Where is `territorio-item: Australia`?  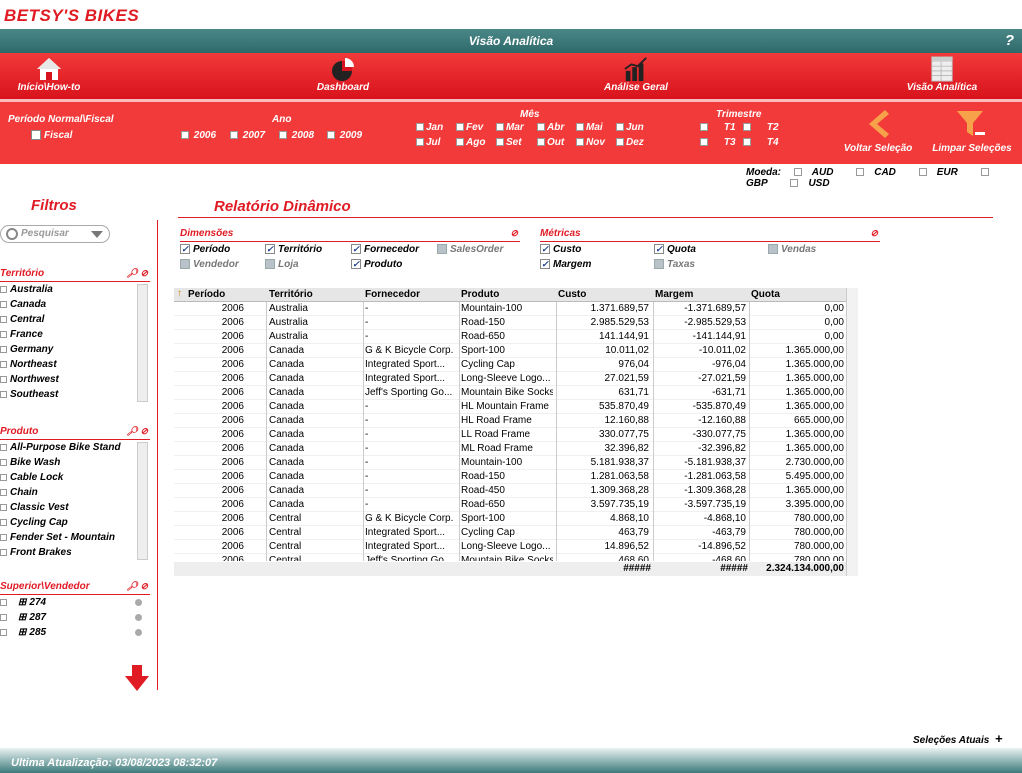 territorio-item: Australia is located at coordinates (75, 289).